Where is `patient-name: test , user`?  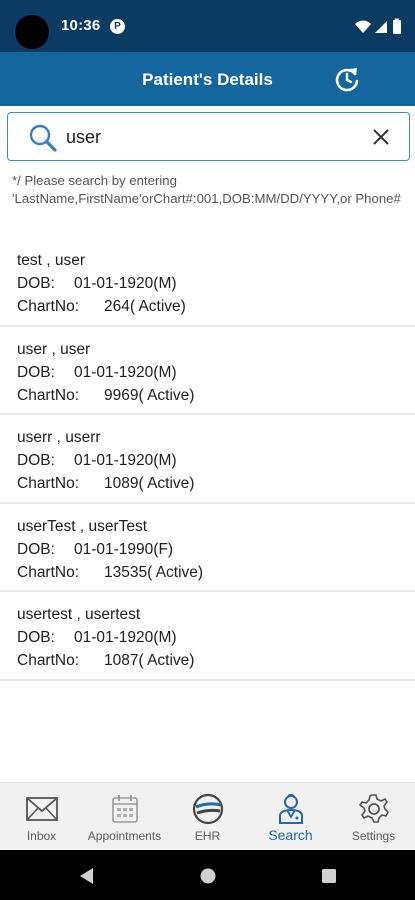 patient-name: test , user is located at coordinates (51, 260).